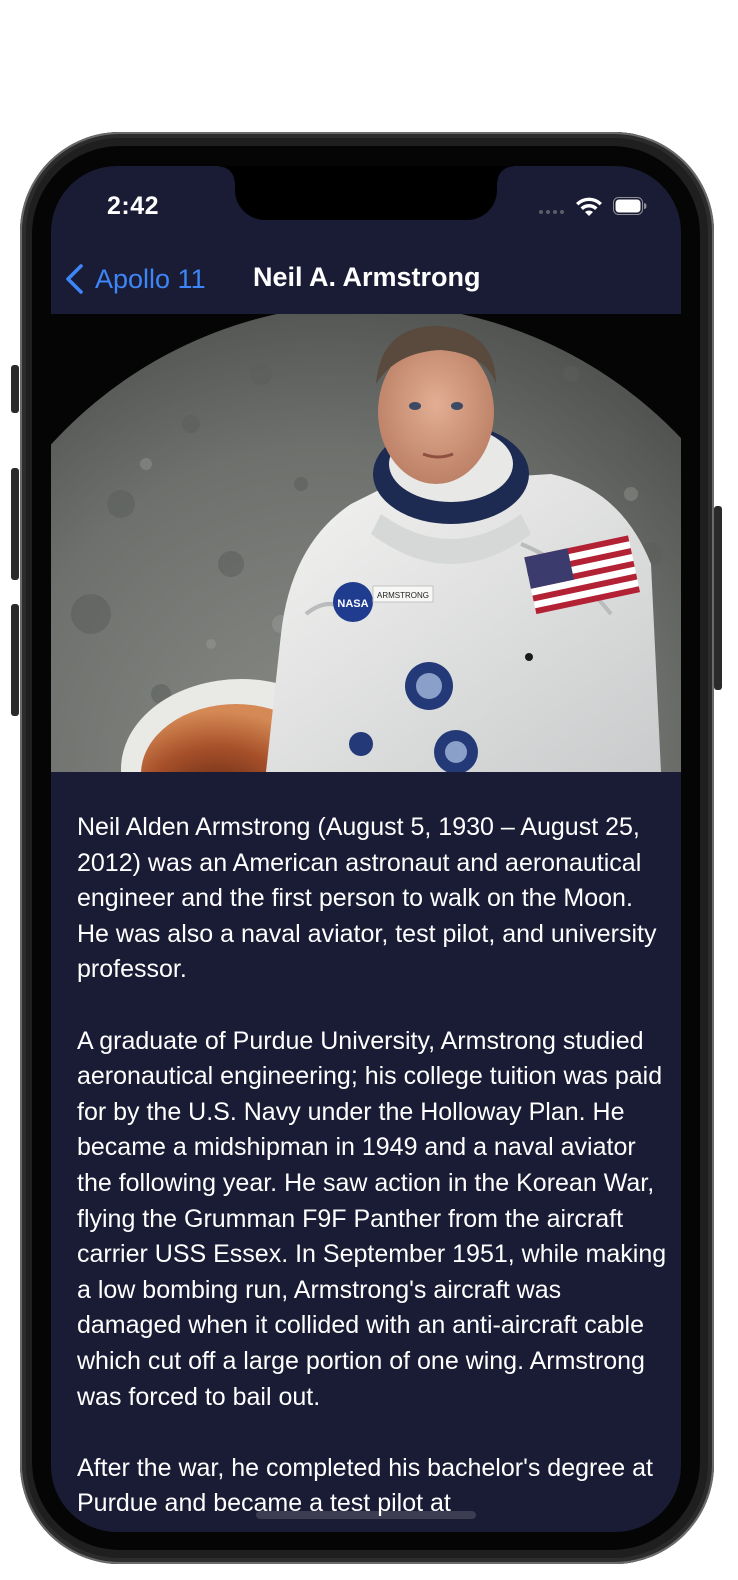 Image resolution: width=738 pixels, height=1580 pixels. What do you see at coordinates (366, 193) in the screenshot?
I see `notch` at bounding box center [366, 193].